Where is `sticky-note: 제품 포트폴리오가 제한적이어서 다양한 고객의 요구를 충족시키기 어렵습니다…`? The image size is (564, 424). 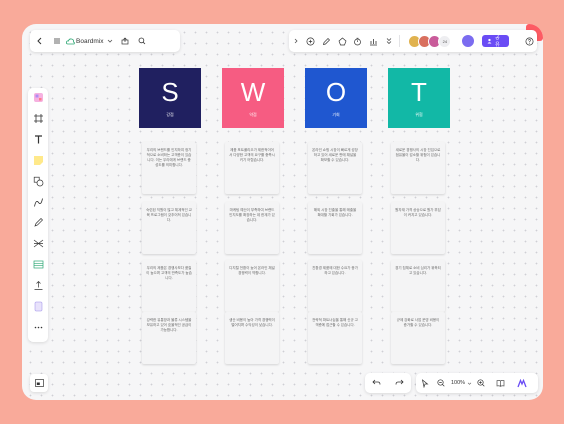
sticky-note: 제품 포트폴리오가 제한적이어서 다양한 고객의 요구를 충족시키기 어렵습니다… is located at coordinates (252, 168).